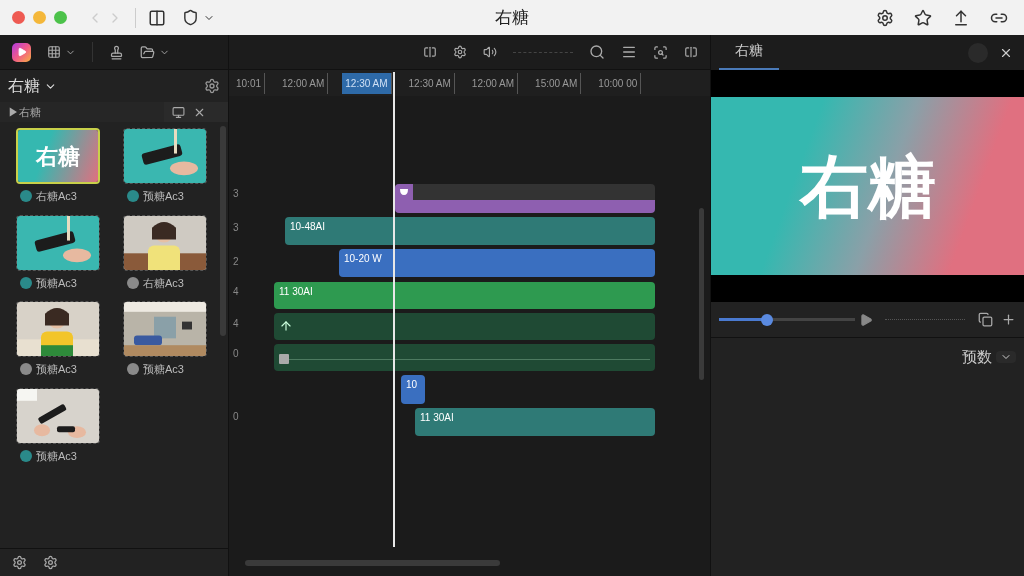  Describe the element at coordinates (1006, 53) in the screenshot. I see `close-icon` at that location.